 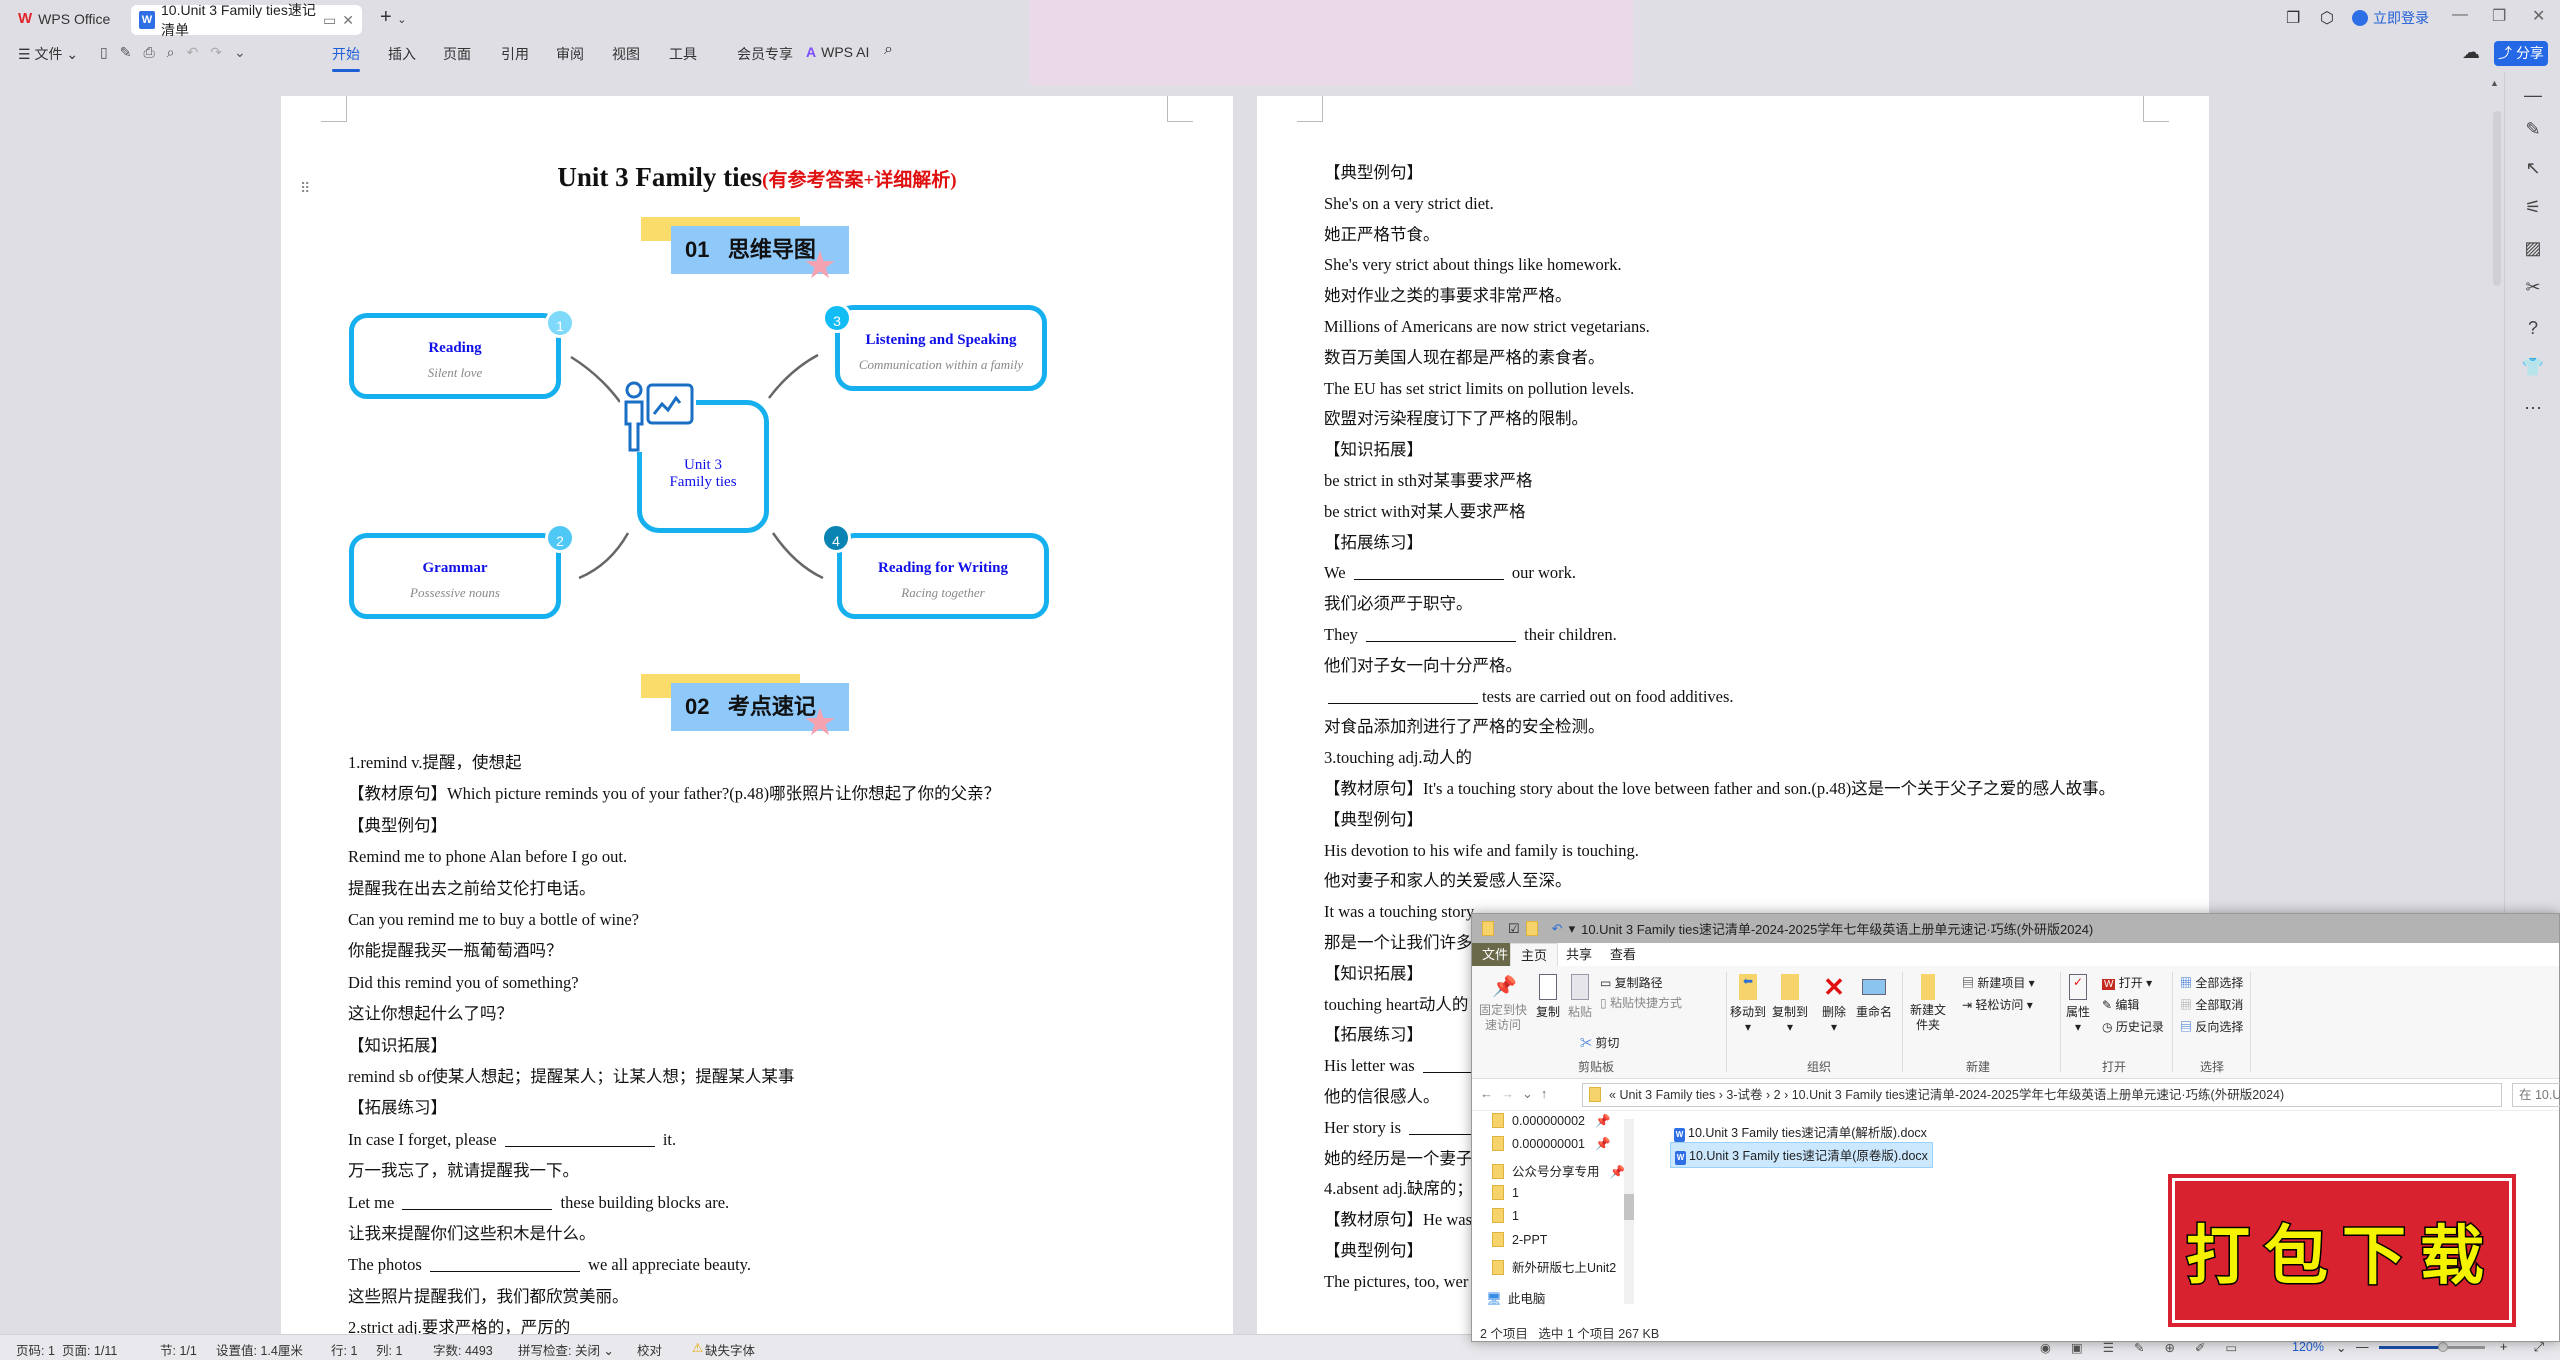 What do you see at coordinates (2127, 982) in the screenshot?
I see `open-button: W 打开 ▾` at bounding box center [2127, 982].